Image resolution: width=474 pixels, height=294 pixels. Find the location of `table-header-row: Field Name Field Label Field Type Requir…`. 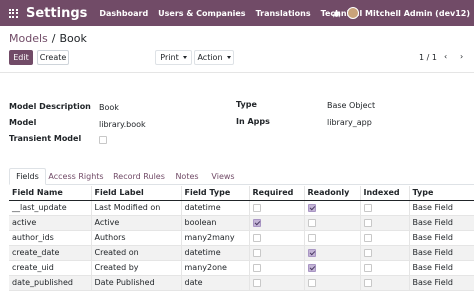

table-header-row: Field Name Field Label Field Type Requir… is located at coordinates (241, 193).